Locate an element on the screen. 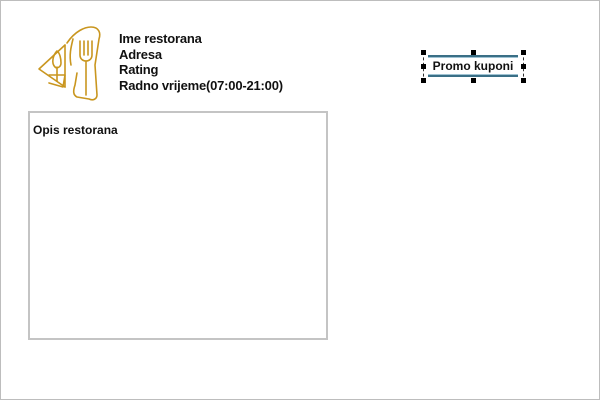  resize-handle-bc is located at coordinates (473, 80).